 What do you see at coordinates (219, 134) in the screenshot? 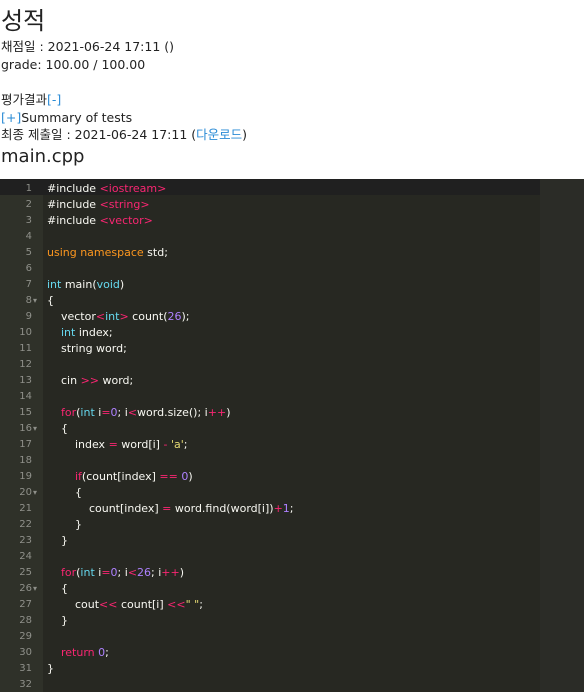
I see `download-link: 다운로드` at bounding box center [219, 134].